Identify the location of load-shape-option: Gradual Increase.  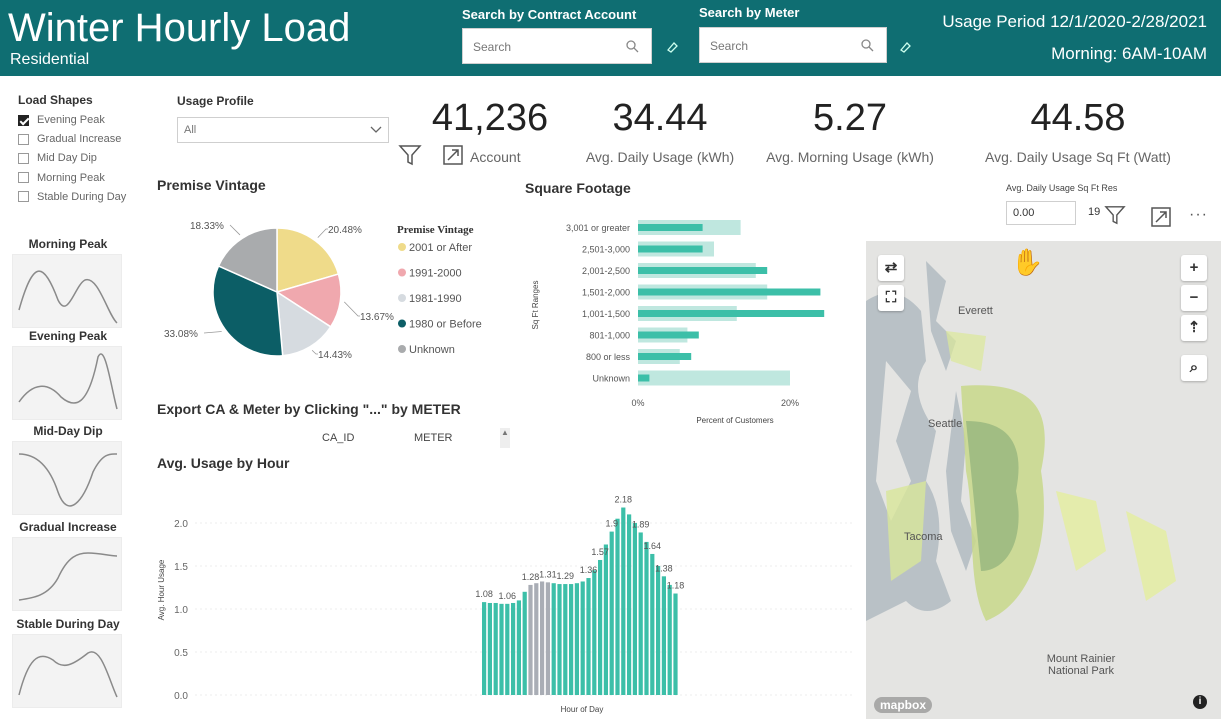
(69, 139).